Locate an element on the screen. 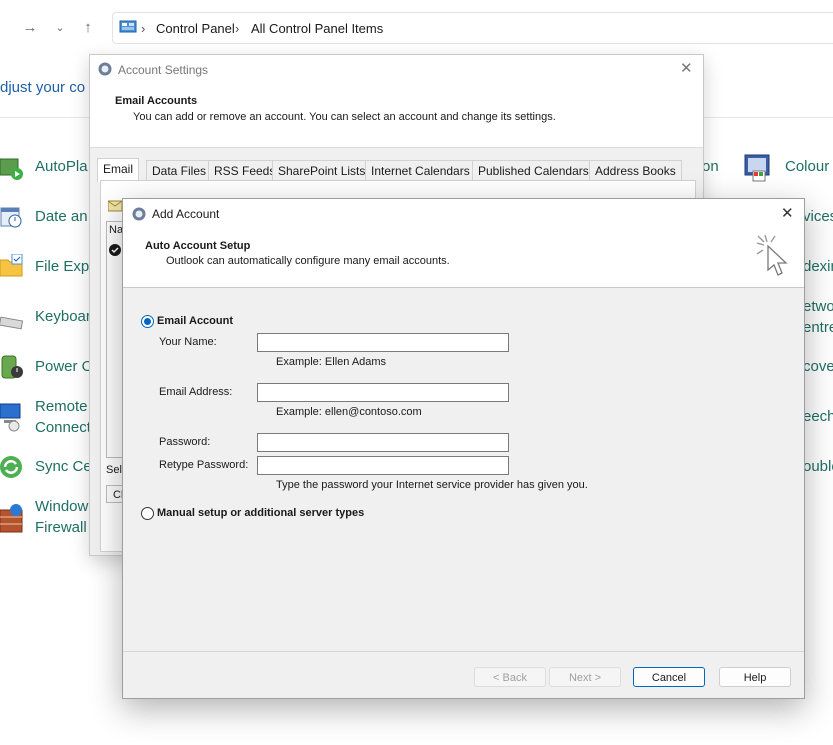 Image resolution: width=833 pixels, height=745 pixels. retype-password-input is located at coordinates (383, 465).